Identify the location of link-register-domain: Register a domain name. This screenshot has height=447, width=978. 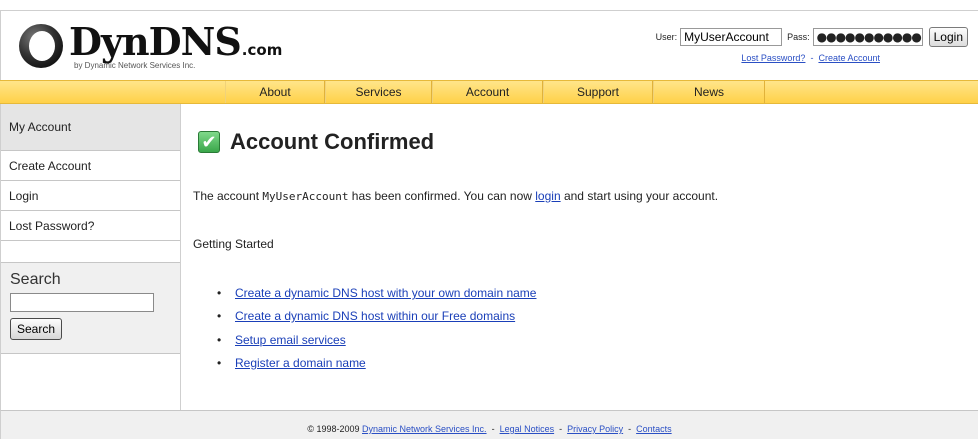
(300, 363).